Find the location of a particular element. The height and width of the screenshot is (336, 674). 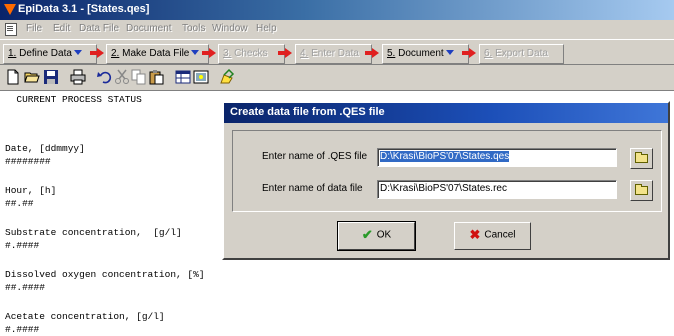

qes-file-input: D:\Krasi\BioPS'07\States.qes is located at coordinates (497, 157).